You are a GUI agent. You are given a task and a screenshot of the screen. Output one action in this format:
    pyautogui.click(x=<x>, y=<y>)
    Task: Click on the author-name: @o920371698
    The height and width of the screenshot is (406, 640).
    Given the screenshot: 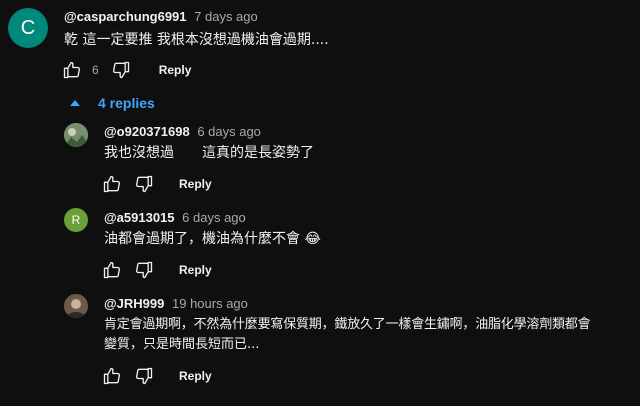 What is the action you would take?
    pyautogui.click(x=147, y=131)
    